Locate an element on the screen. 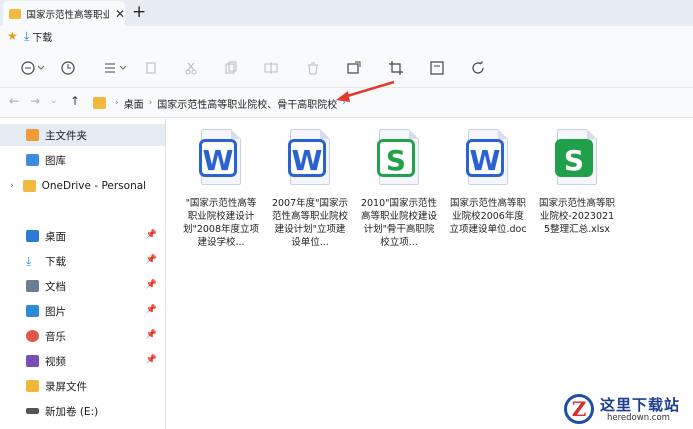 This screenshot has width=693, height=429. file-item: W 国家示范性高等职业院校2006年度立项建设单位.doc is located at coordinates (488, 182).